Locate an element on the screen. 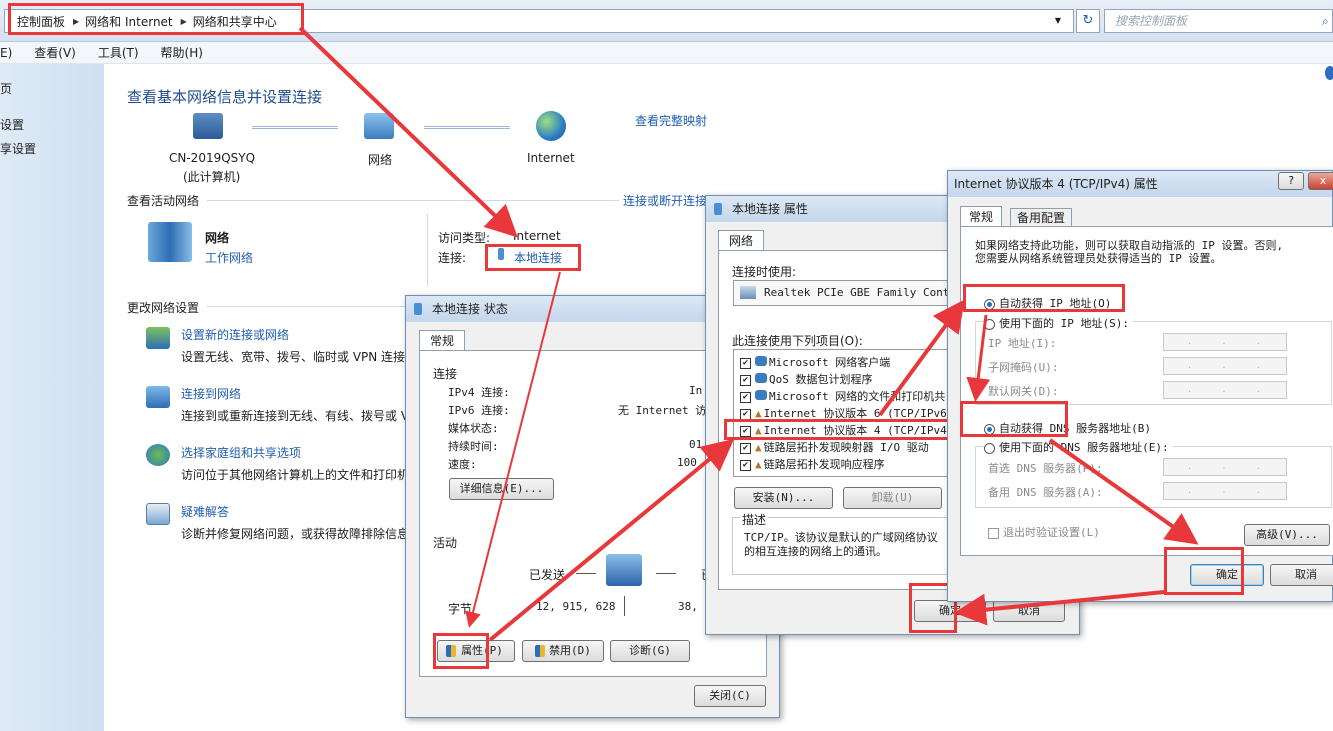 The height and width of the screenshot is (731, 1333). preferred-dns-label: 首选 DNS 服务器(P): is located at coordinates (1045, 468).